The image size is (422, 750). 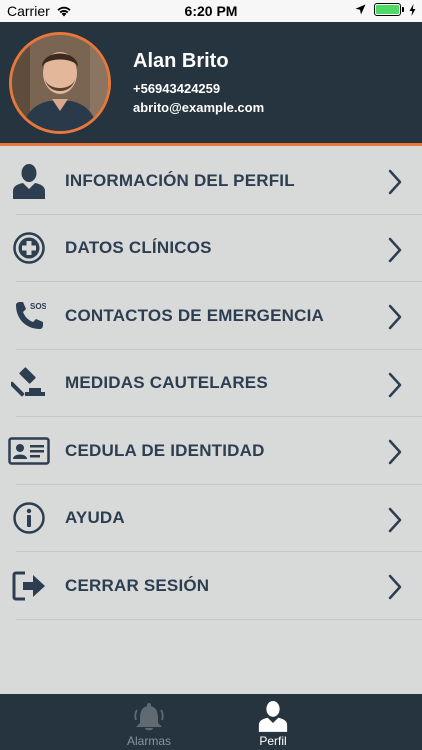 I want to click on sos-phone-icon: SOS, so click(x=29, y=316).